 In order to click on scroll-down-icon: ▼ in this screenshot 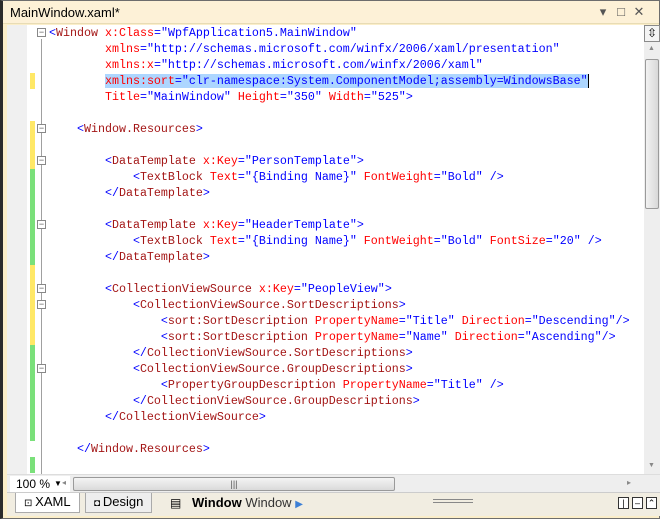, I will do `click(651, 465)`.